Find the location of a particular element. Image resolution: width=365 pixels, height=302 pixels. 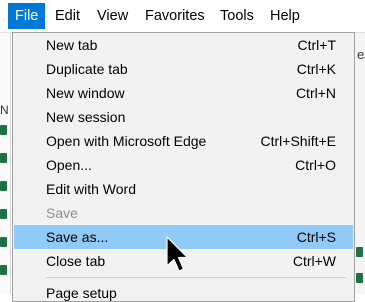

background-fragment-text: eA is located at coordinates (361, 54).